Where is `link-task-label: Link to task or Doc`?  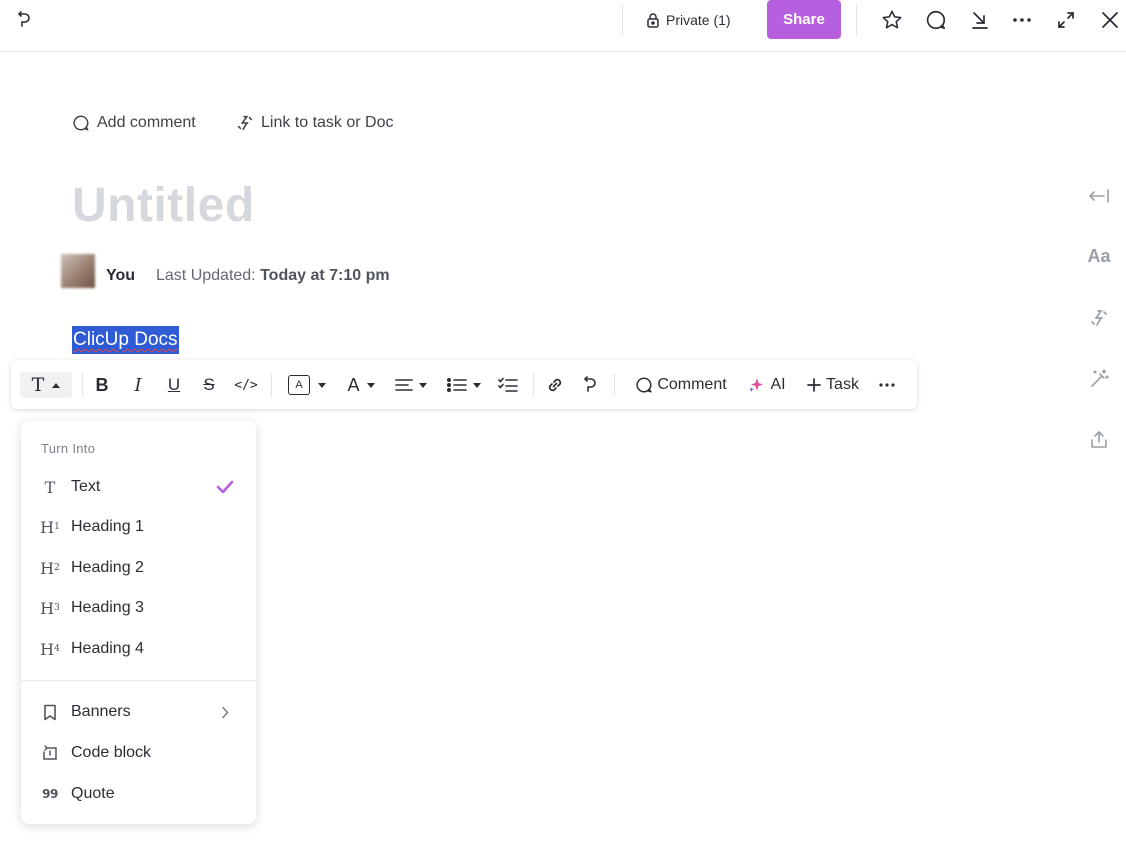
link-task-label: Link to task or Doc is located at coordinates (327, 122).